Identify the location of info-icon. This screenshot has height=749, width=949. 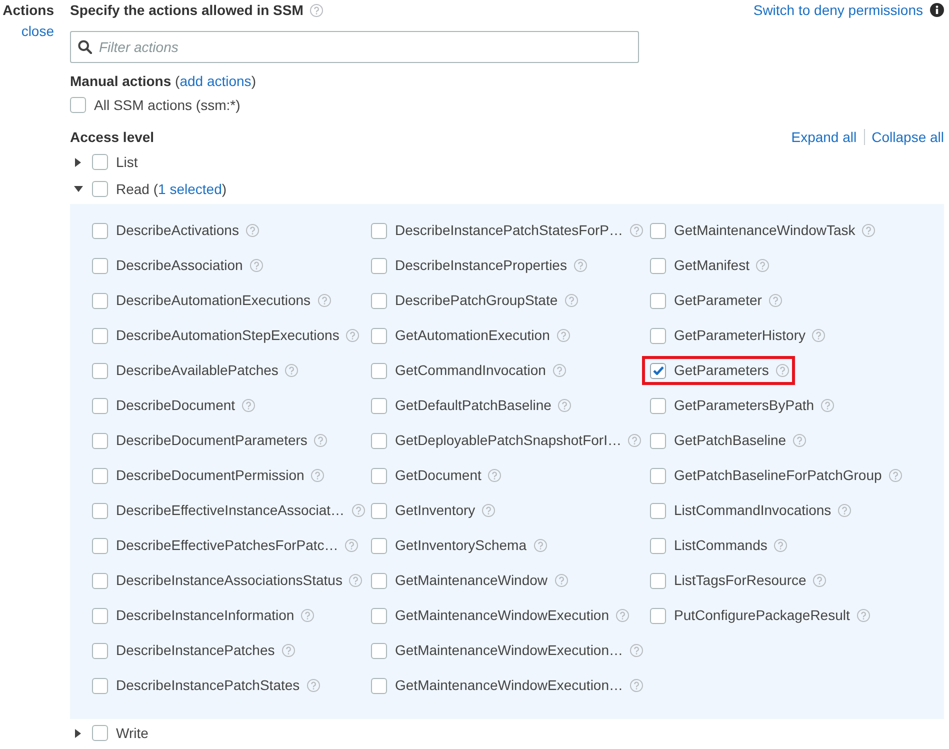
(937, 10).